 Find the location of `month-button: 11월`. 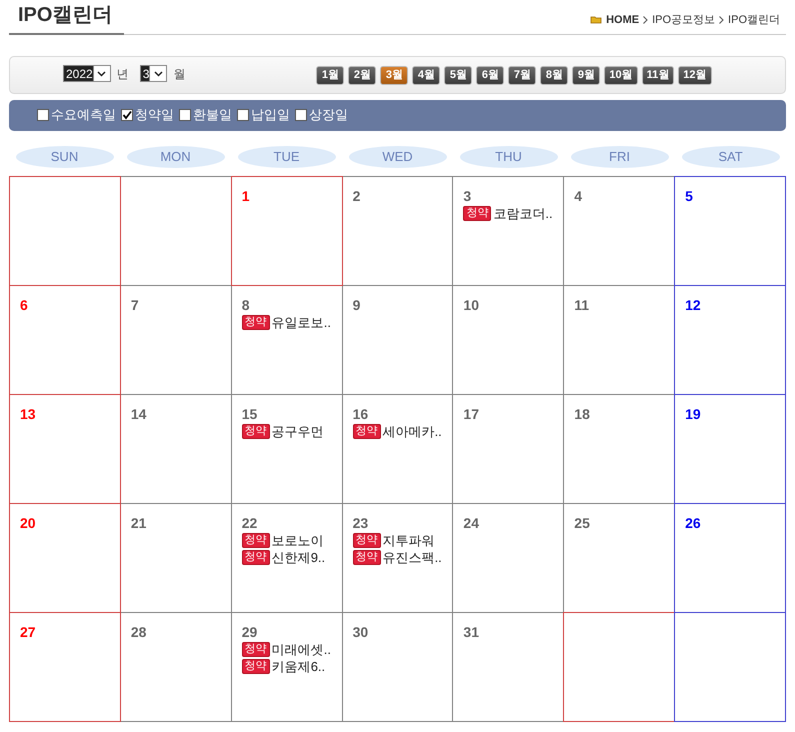

month-button: 11월 is located at coordinates (658, 75).